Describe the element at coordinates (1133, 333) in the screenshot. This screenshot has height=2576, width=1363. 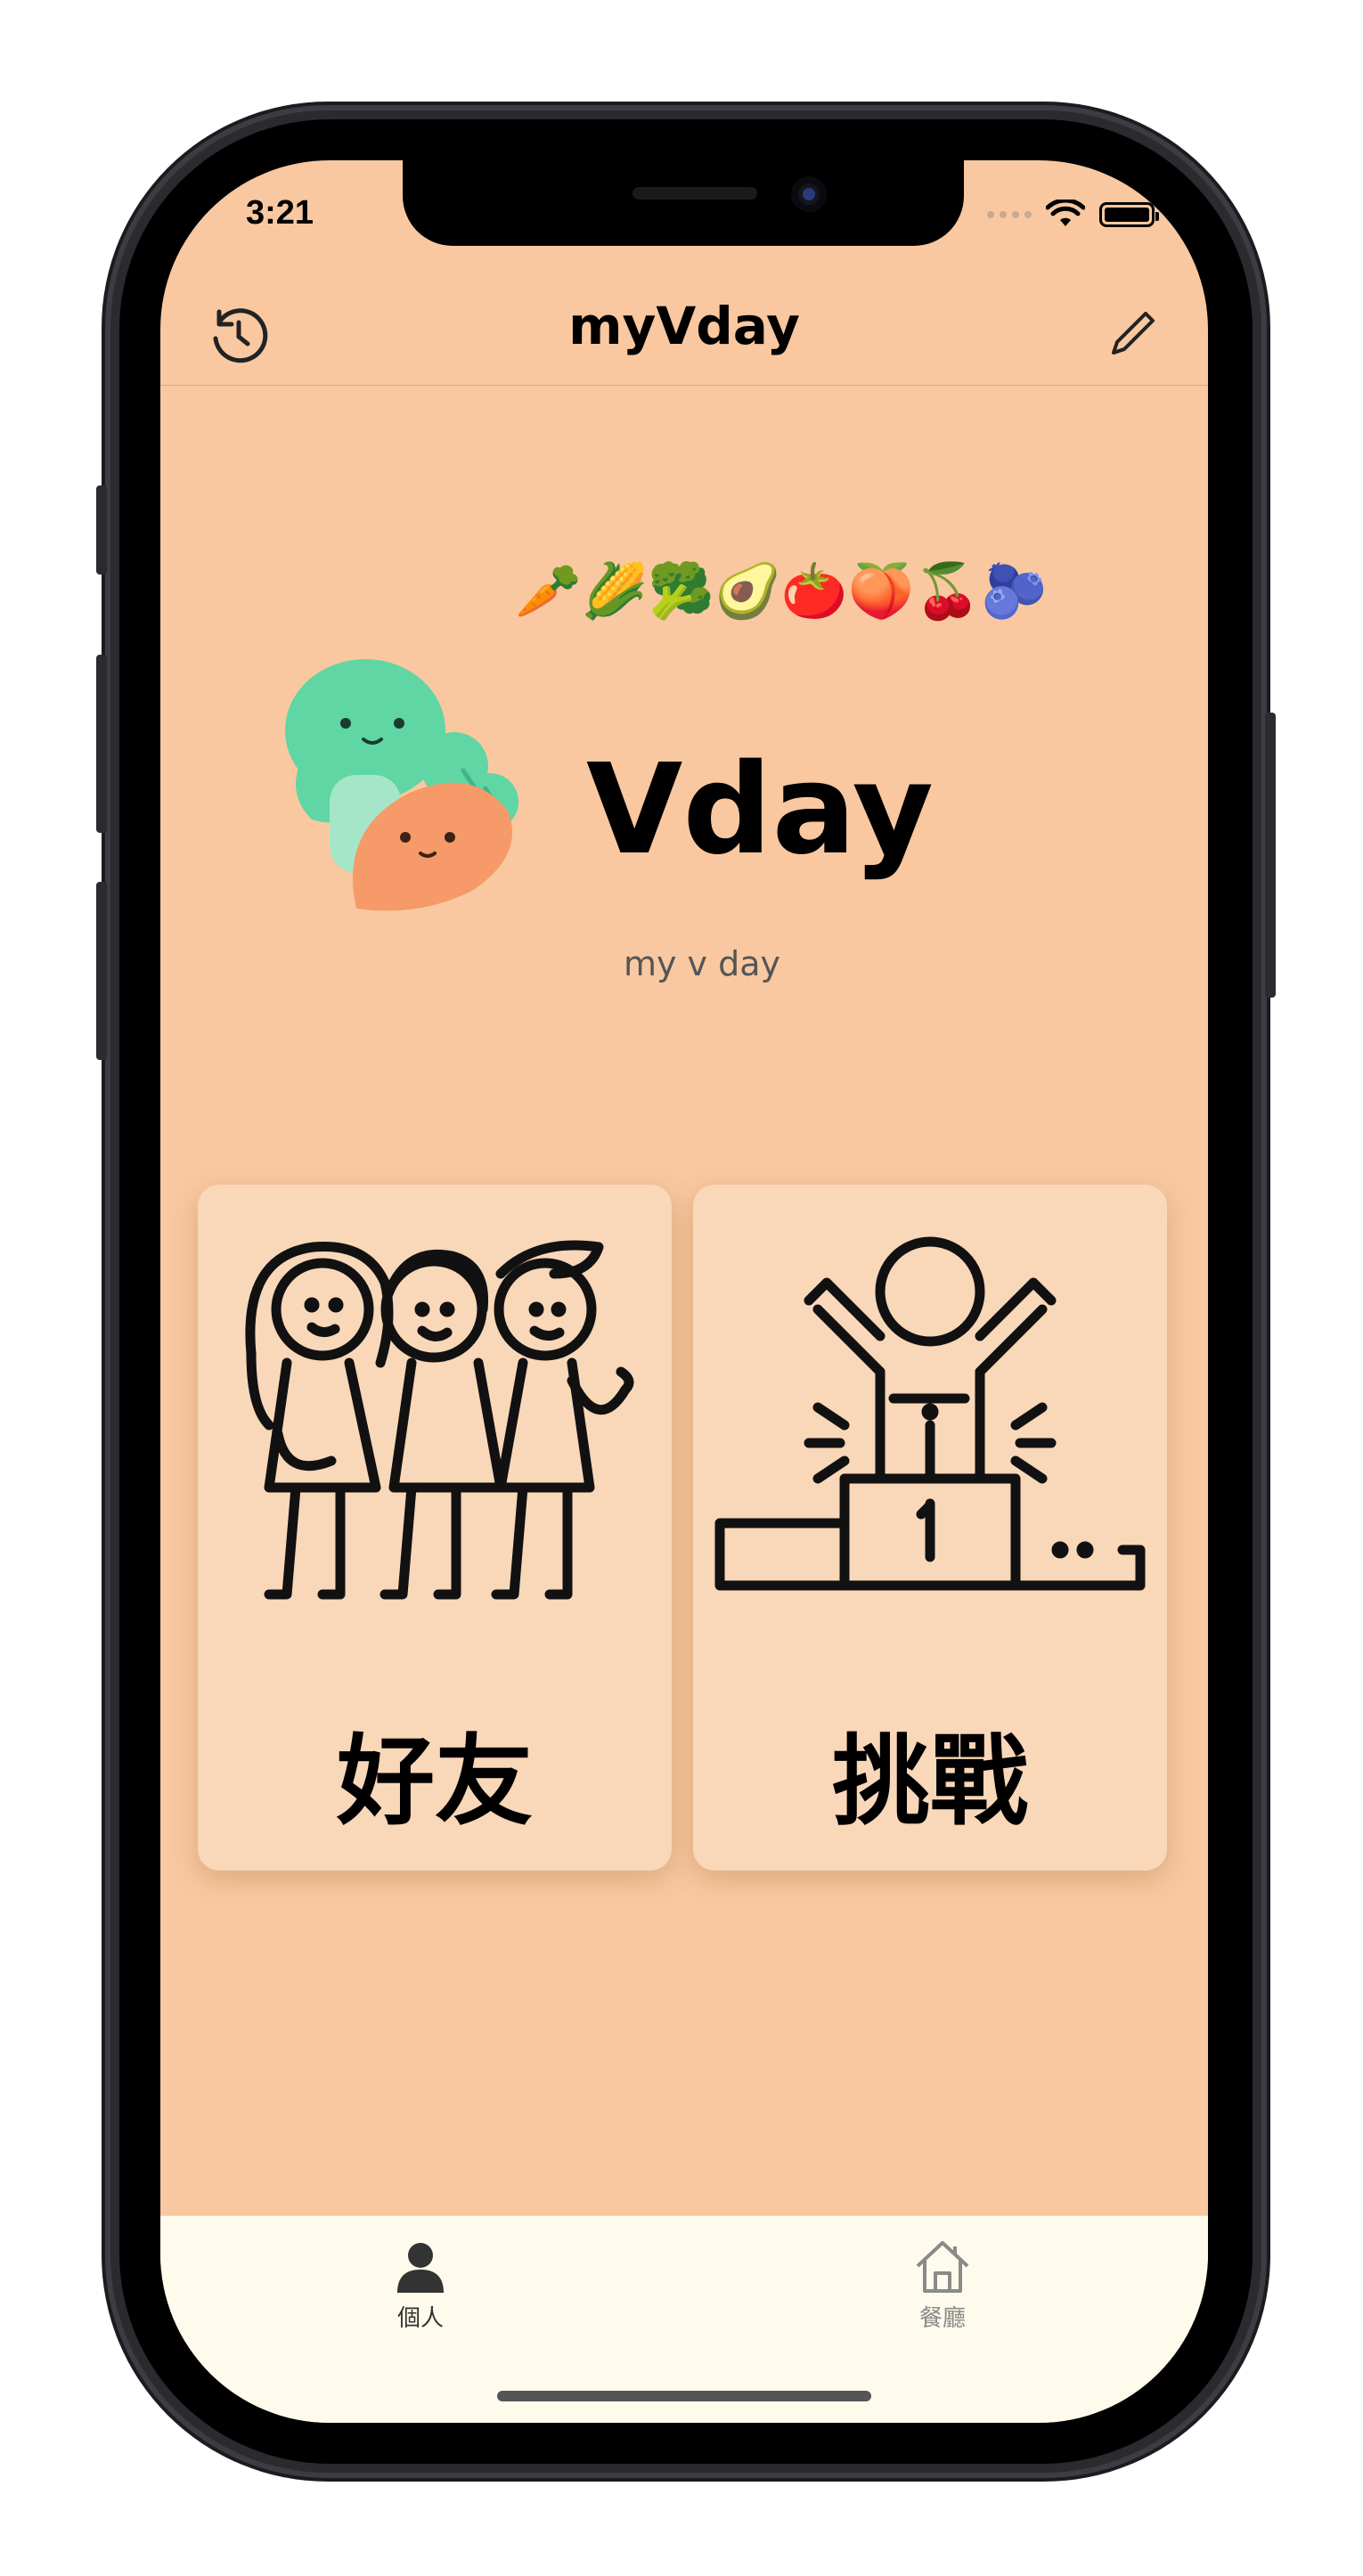
I see `pencil-icon` at that location.